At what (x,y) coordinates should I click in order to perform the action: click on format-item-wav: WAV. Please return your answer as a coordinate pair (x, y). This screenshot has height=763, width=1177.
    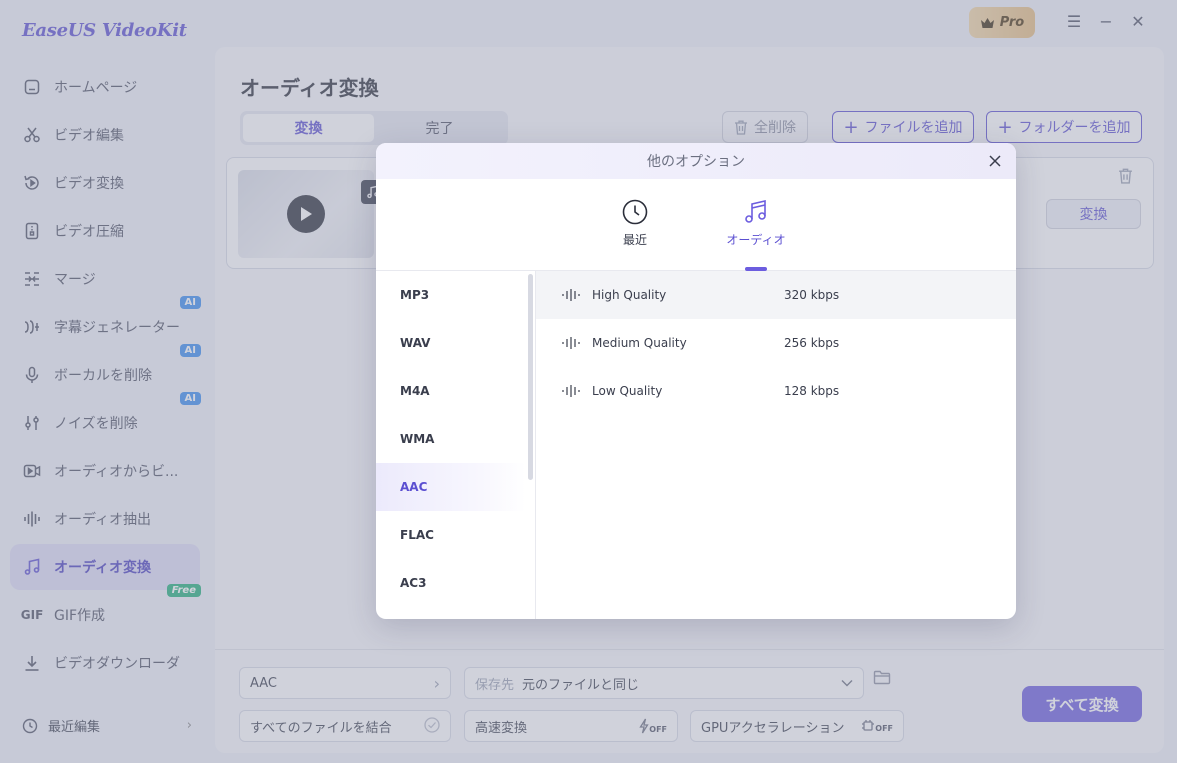
    Looking at the image, I should click on (451, 343).